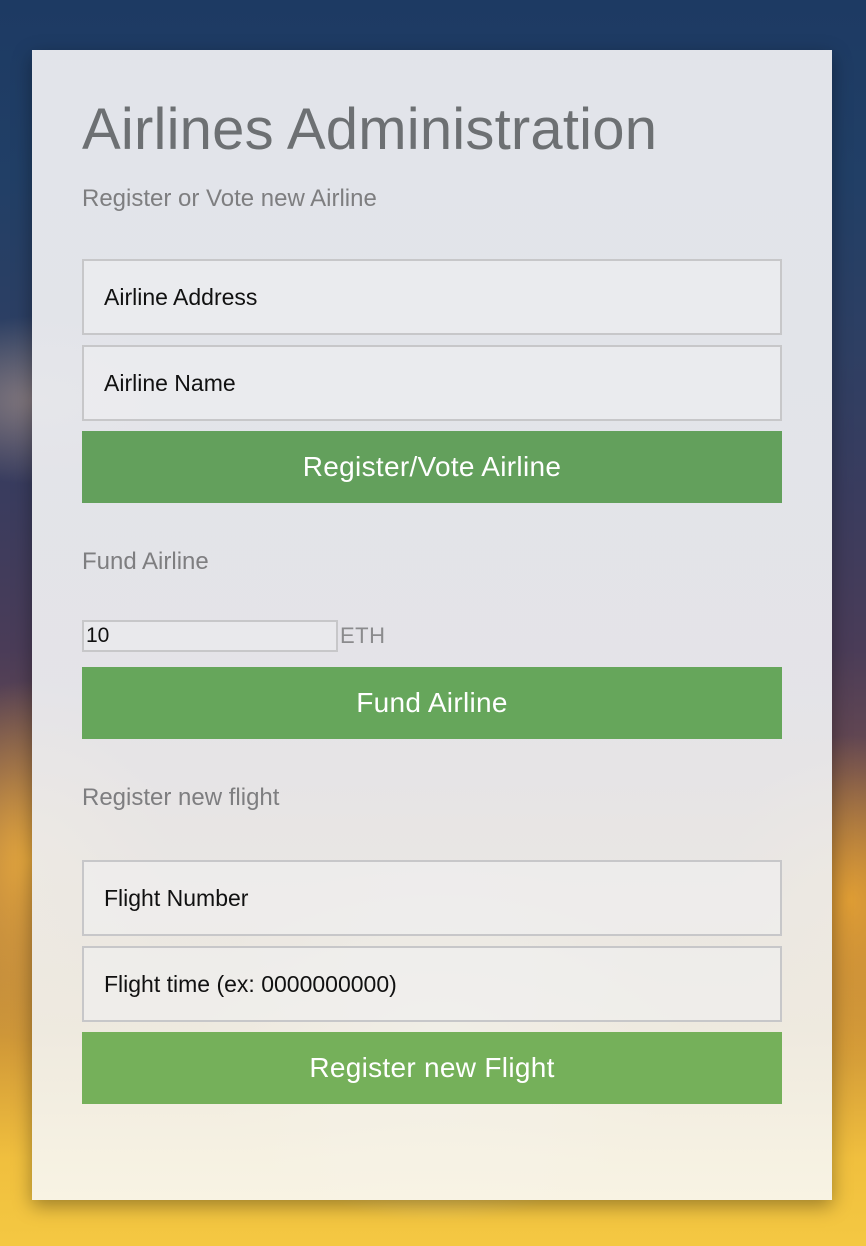 The height and width of the screenshot is (1246, 866). I want to click on fund-amount-value: 10, so click(98, 635).